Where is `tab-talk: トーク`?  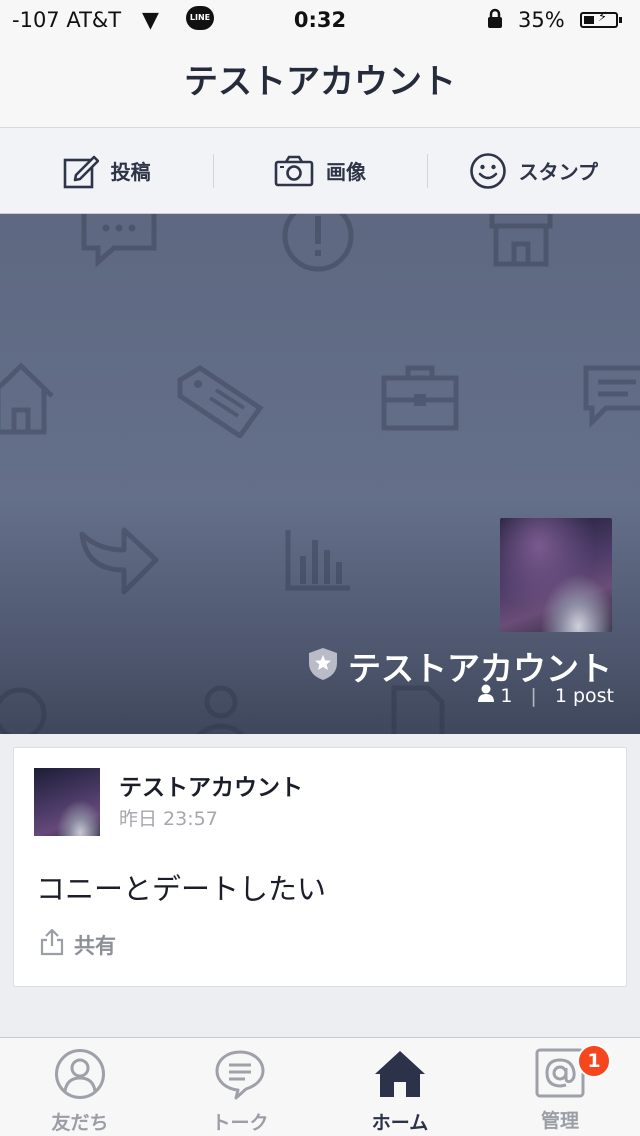
tab-talk: トーク is located at coordinates (240, 1087).